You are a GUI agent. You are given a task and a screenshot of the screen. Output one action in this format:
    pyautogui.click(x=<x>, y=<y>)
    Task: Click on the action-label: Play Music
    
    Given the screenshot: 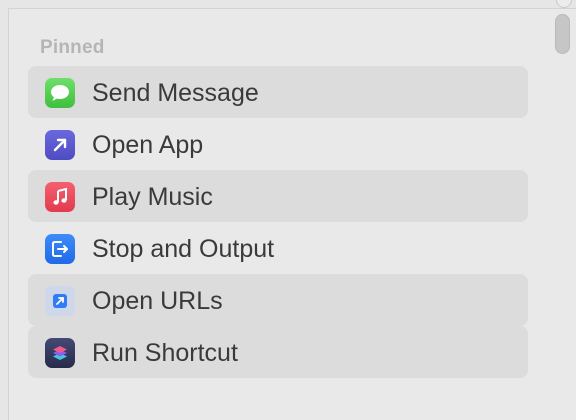 What is the action you would take?
    pyautogui.click(x=152, y=197)
    